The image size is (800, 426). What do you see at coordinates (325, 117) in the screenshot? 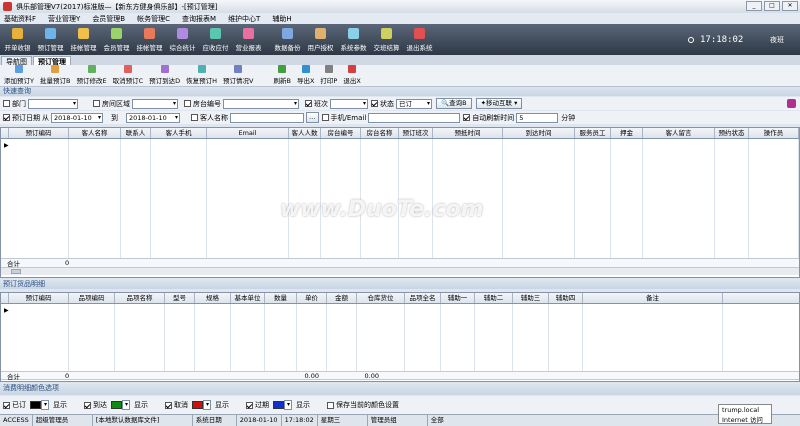
I see `phone-checkbox` at bounding box center [325, 117].